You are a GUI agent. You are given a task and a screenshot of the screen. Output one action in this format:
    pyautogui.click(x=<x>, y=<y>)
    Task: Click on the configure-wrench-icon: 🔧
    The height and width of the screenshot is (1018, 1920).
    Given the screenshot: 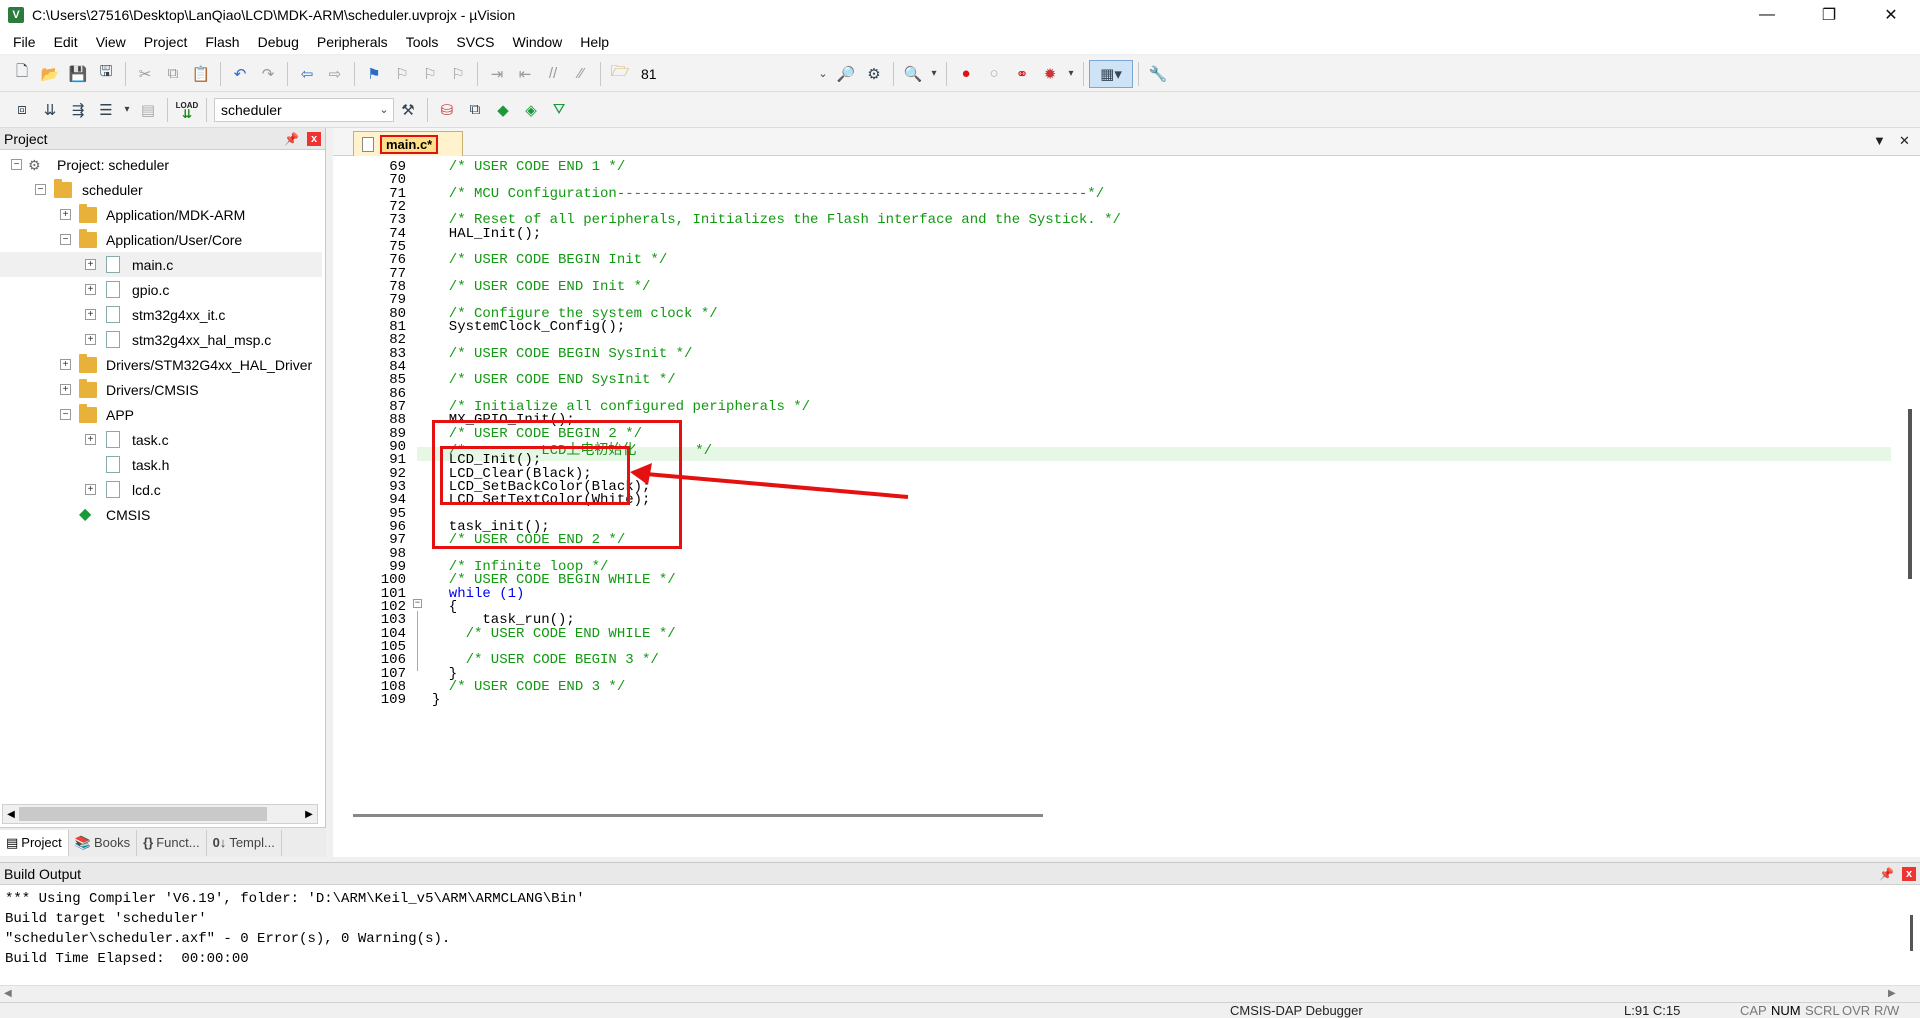 What is the action you would take?
    pyautogui.click(x=1158, y=74)
    